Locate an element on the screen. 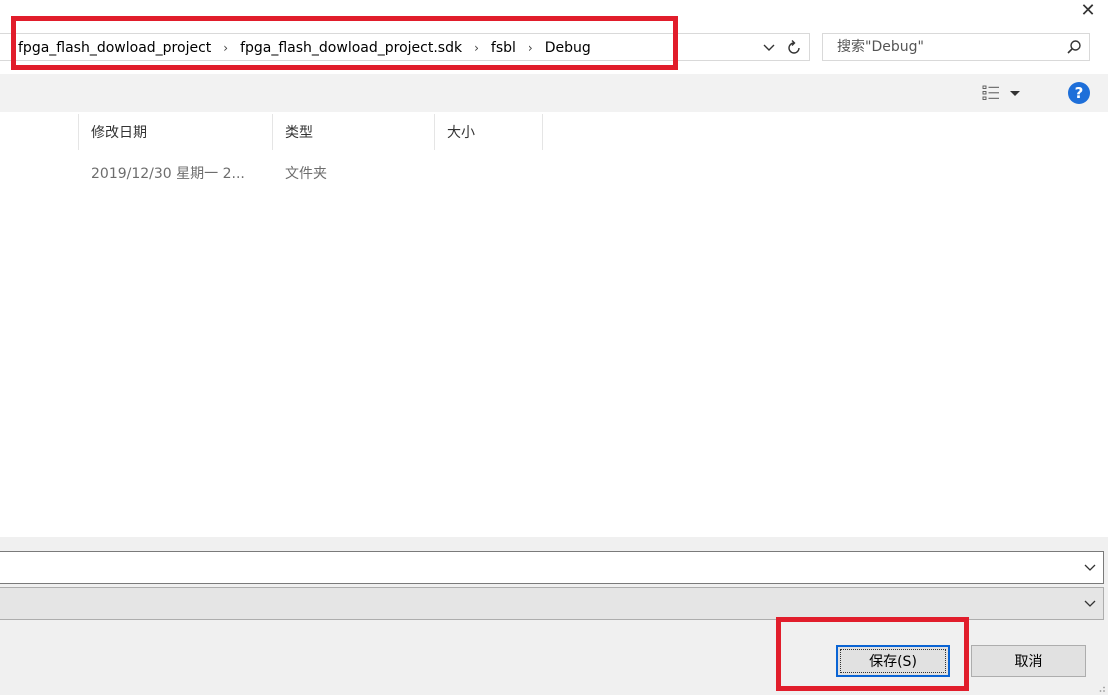 The height and width of the screenshot is (695, 1108). column-header-size-label: 大小 is located at coordinates (461, 133).